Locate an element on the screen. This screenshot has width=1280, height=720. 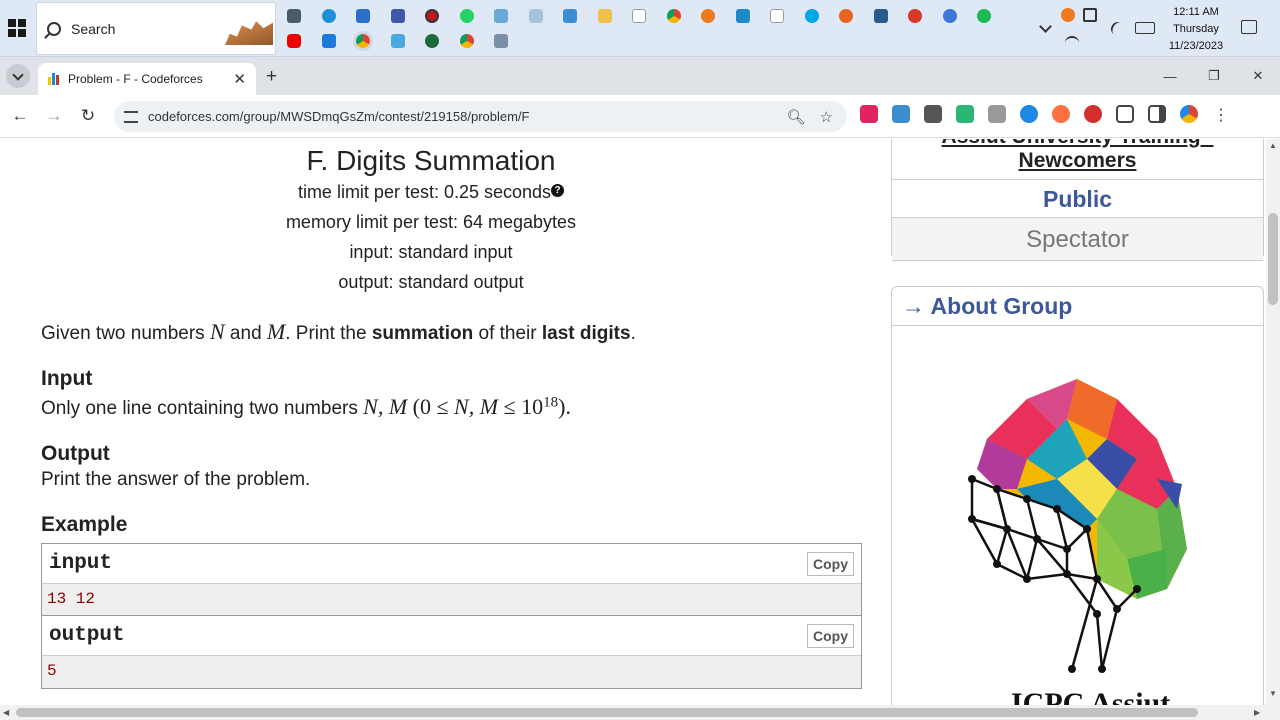
photos-icon is located at coordinates (880, 16).